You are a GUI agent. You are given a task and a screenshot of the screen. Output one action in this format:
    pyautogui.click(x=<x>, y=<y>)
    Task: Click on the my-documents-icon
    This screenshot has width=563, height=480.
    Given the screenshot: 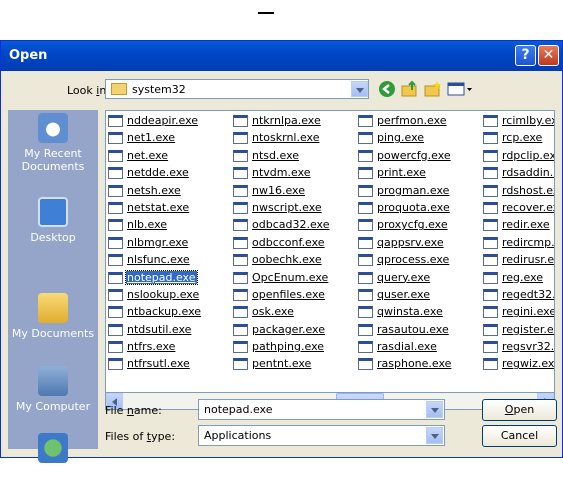 What is the action you would take?
    pyautogui.click(x=53, y=308)
    